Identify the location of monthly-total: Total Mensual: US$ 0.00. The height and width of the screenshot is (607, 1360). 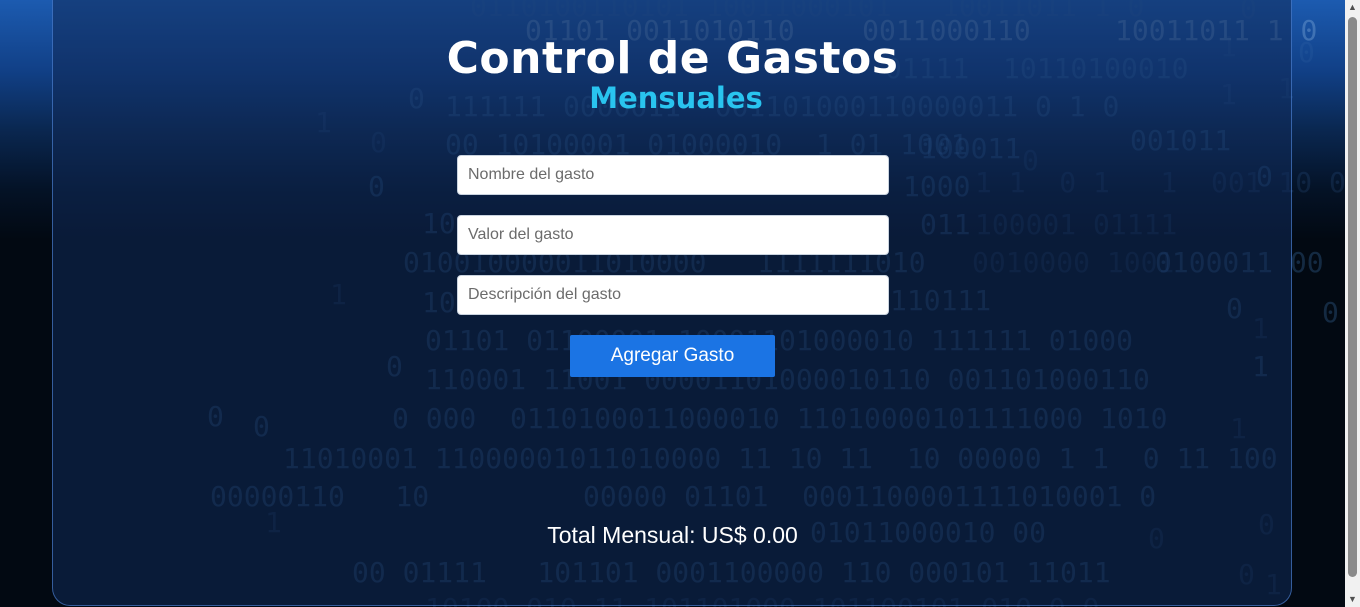
(672, 535).